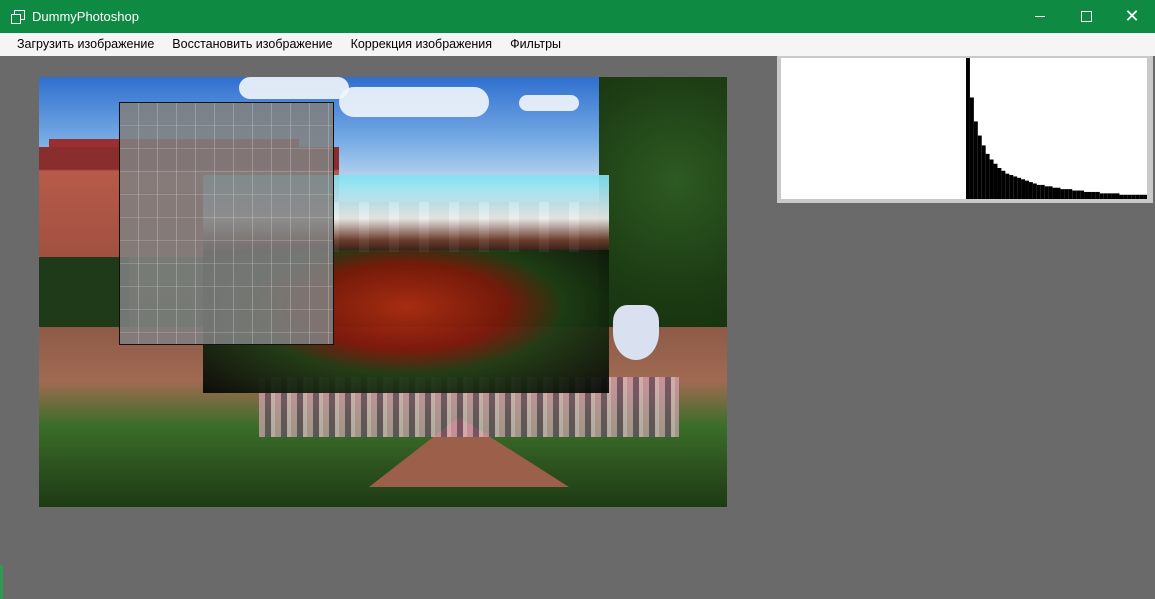 The image size is (1155, 599). I want to click on menu-item-load-image: Загрузить изображение, so click(81, 44).